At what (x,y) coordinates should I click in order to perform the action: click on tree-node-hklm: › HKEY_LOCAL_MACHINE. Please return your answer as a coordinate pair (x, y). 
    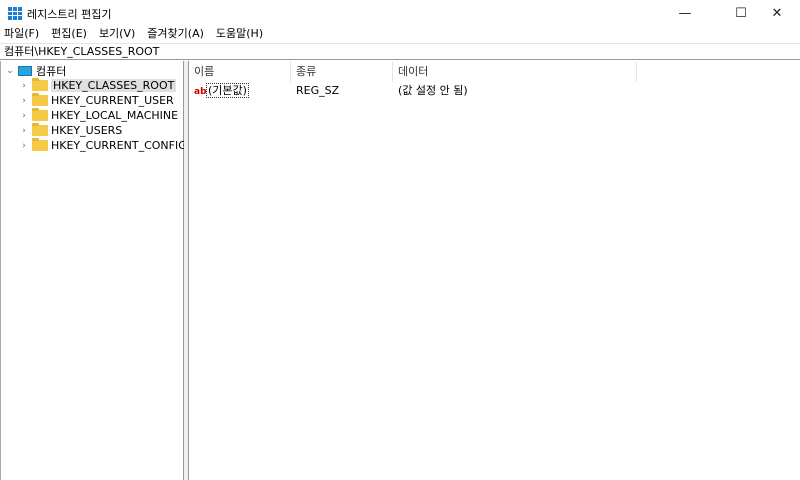
    Looking at the image, I should click on (98, 115).